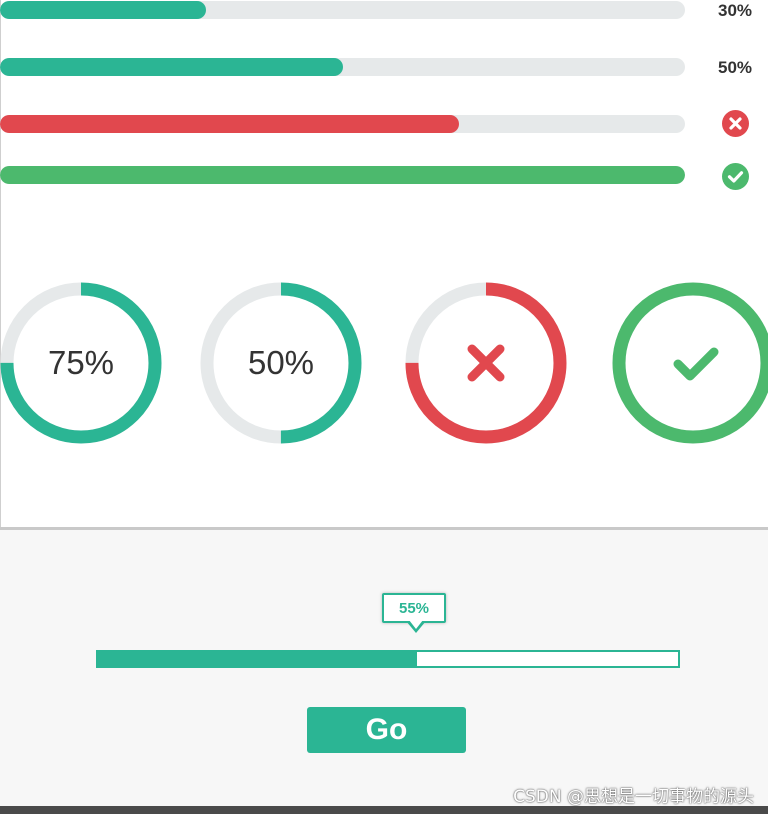  What do you see at coordinates (633, 797) in the screenshot?
I see `watermark: CSDN @思想是一切事物的源头` at bounding box center [633, 797].